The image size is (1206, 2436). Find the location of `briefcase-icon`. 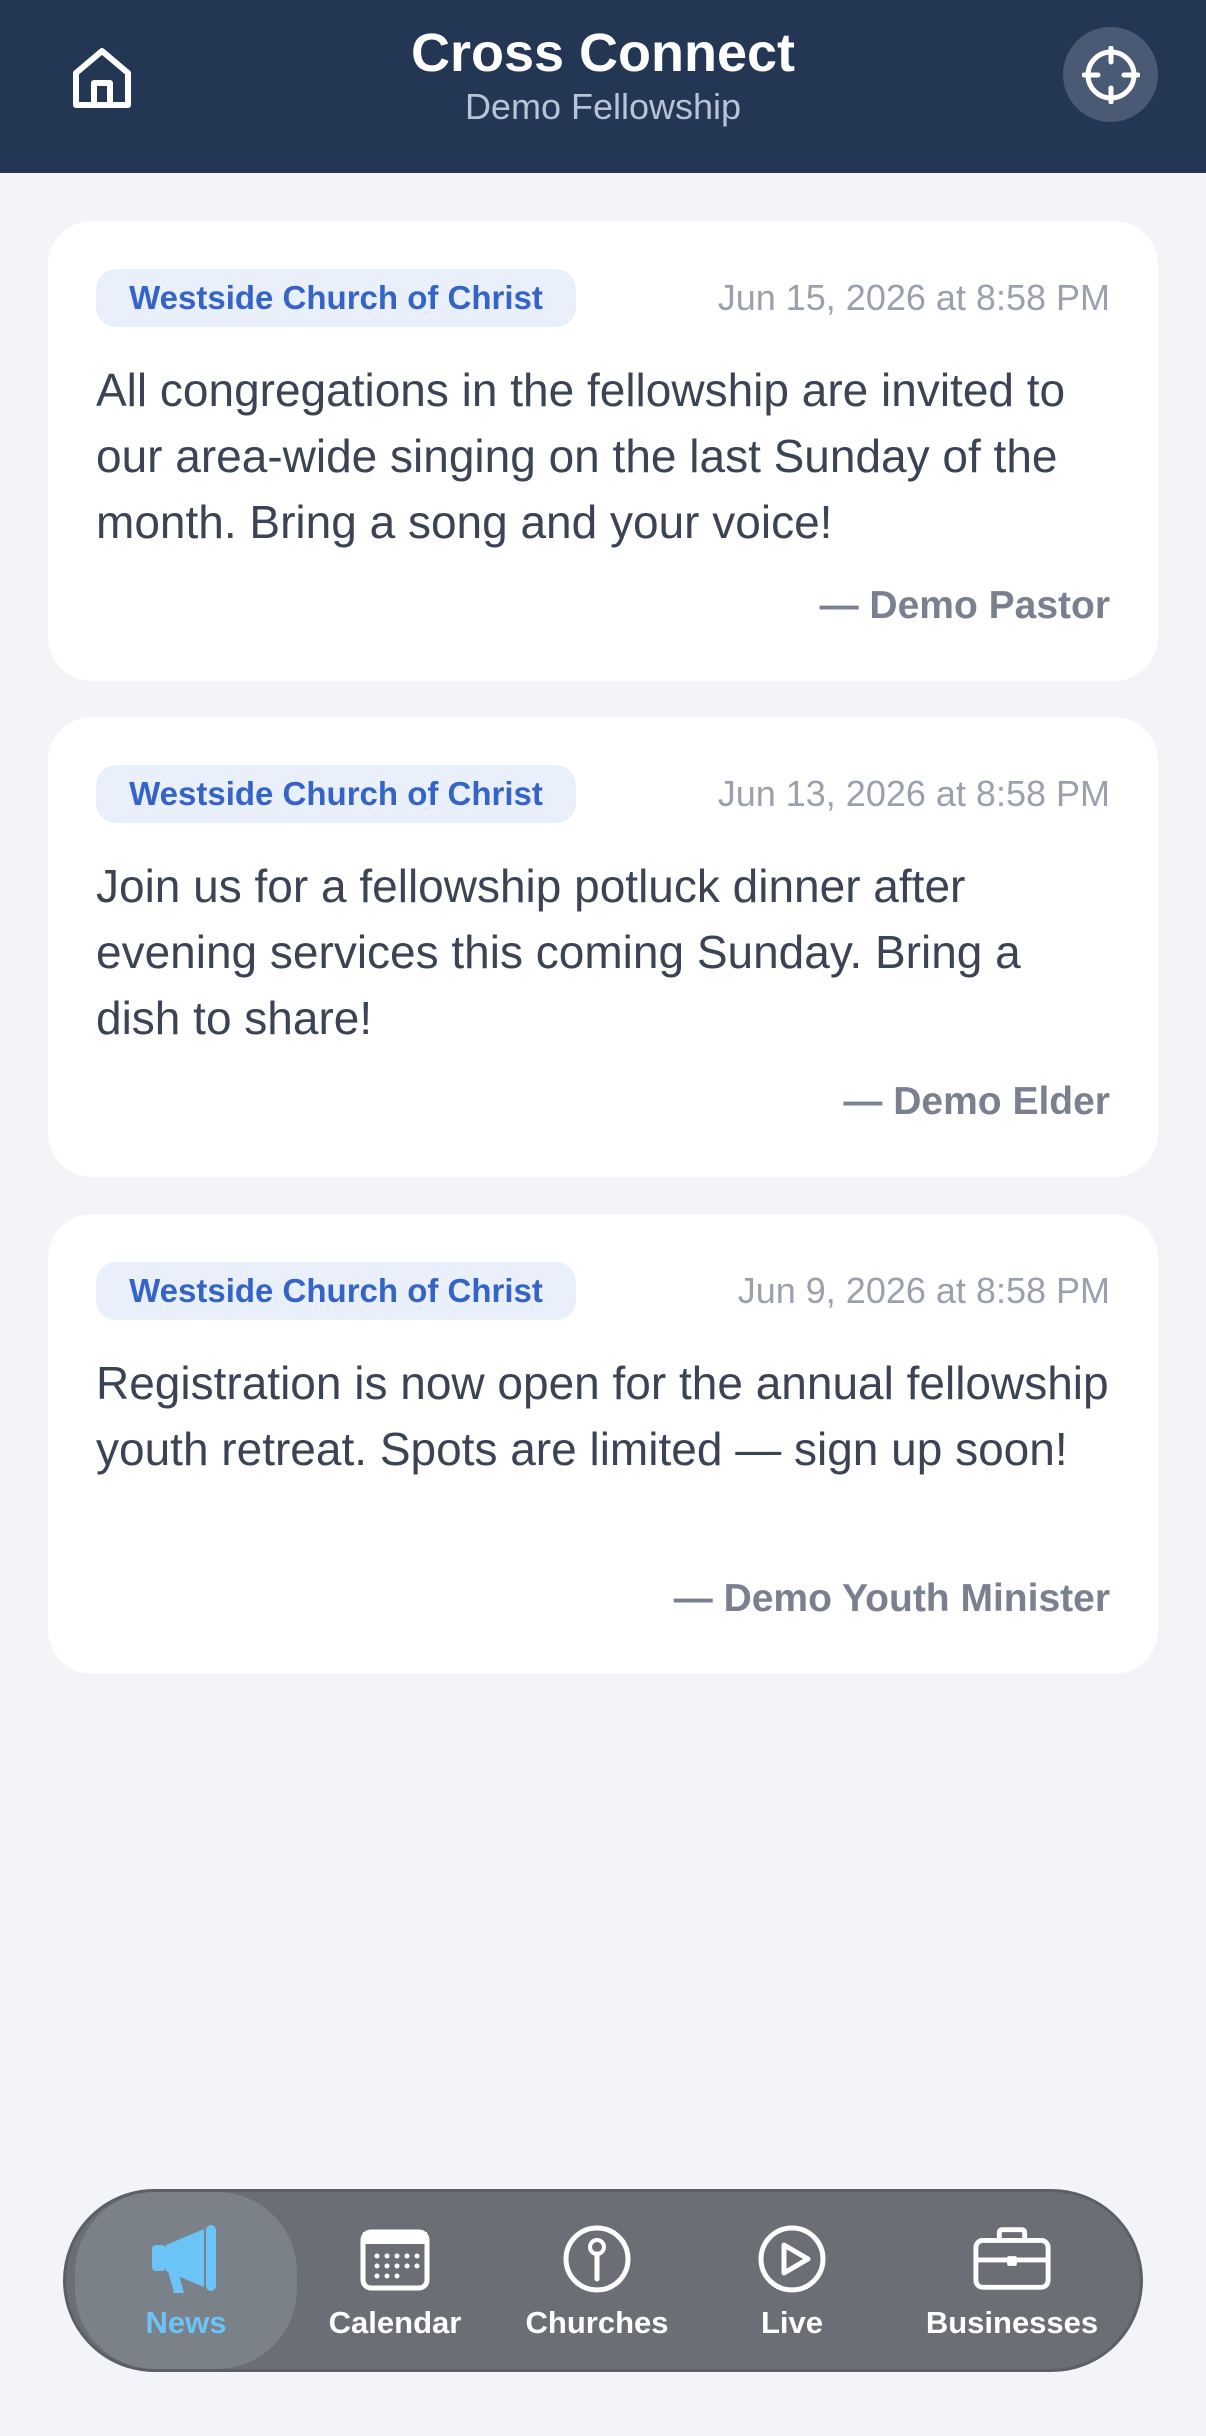

briefcase-icon is located at coordinates (1012, 2259).